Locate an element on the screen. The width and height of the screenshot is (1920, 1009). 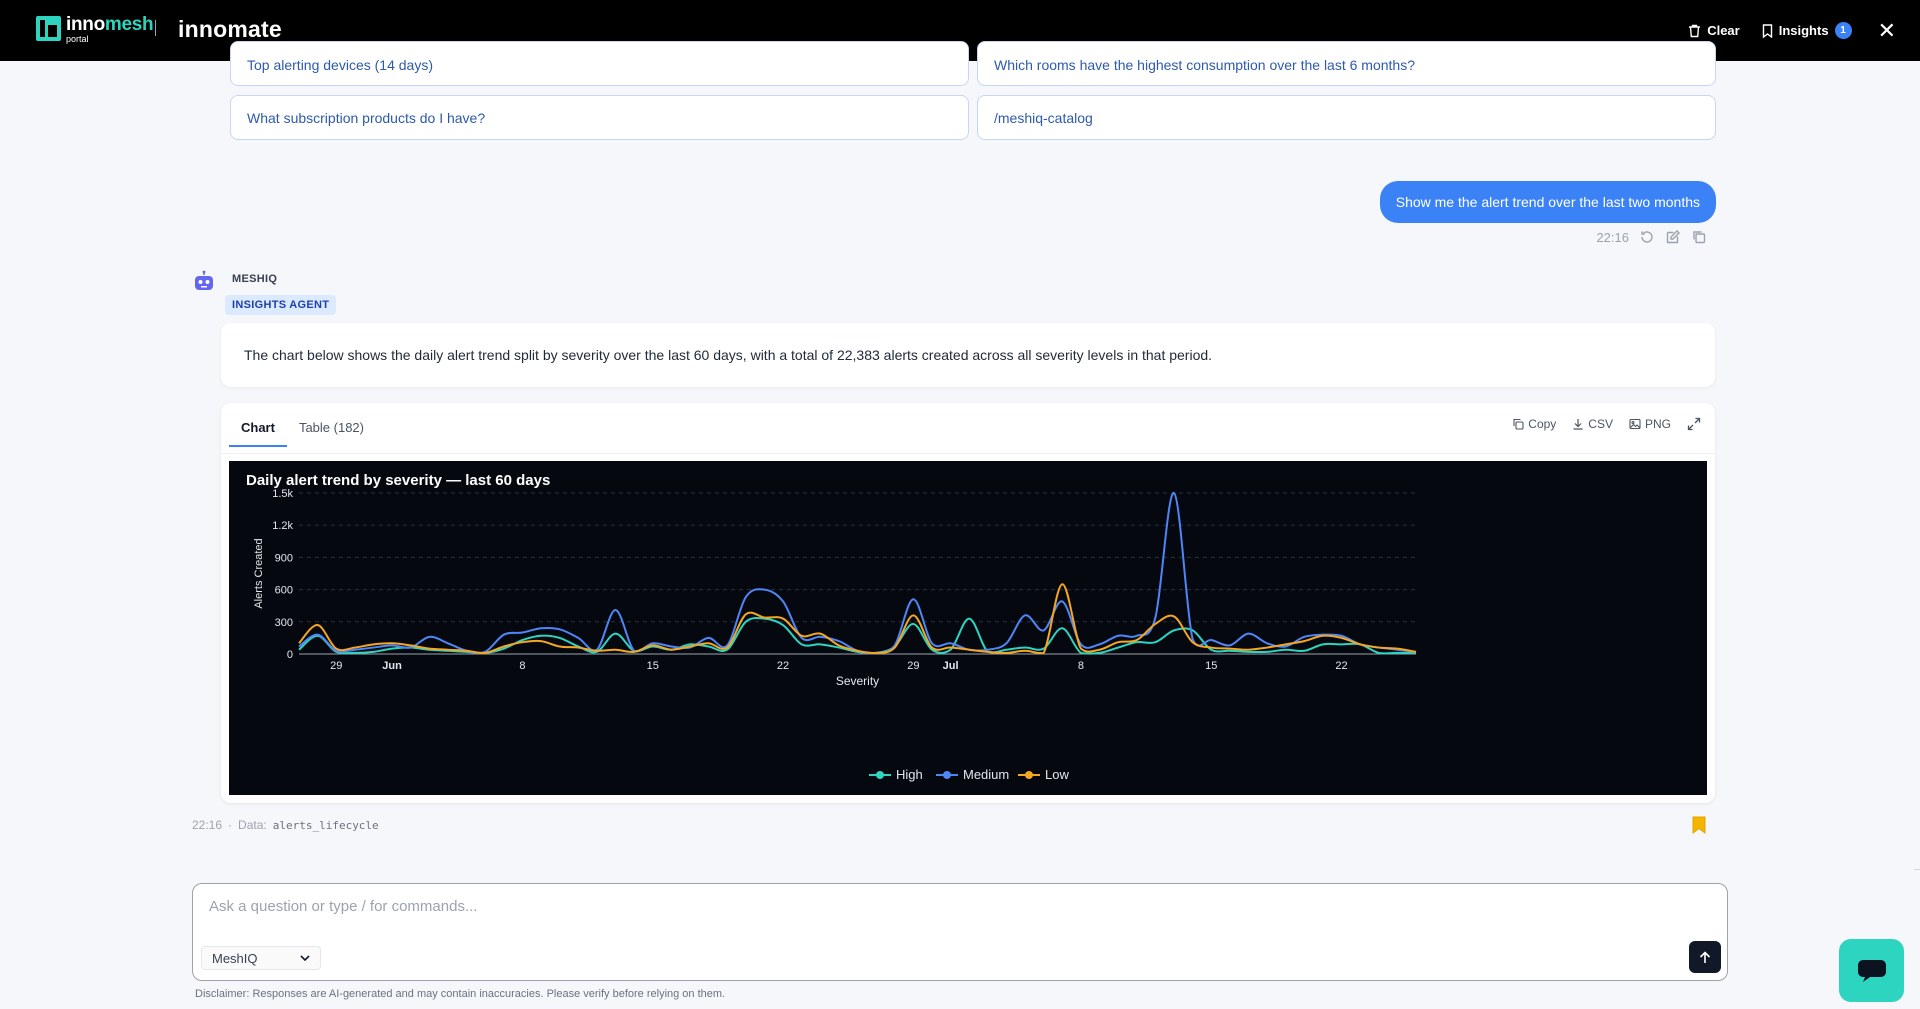
png-button: PNG is located at coordinates (1650, 424).